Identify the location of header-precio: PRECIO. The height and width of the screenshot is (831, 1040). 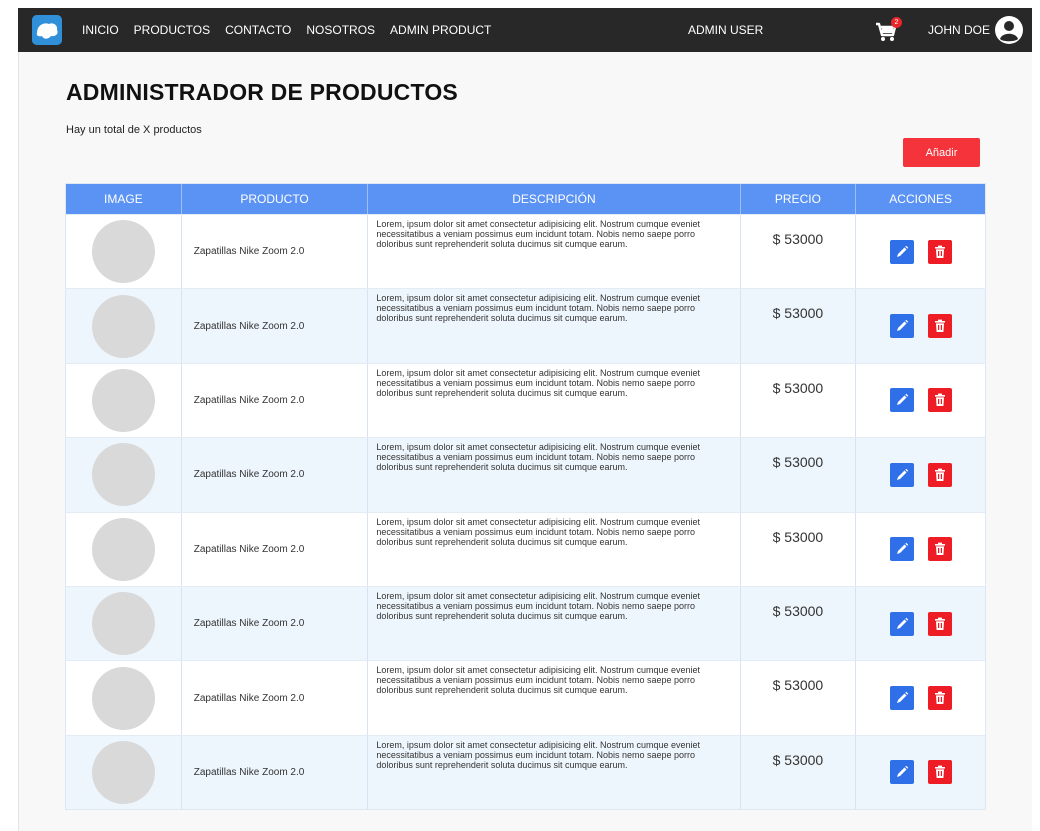
(799, 199).